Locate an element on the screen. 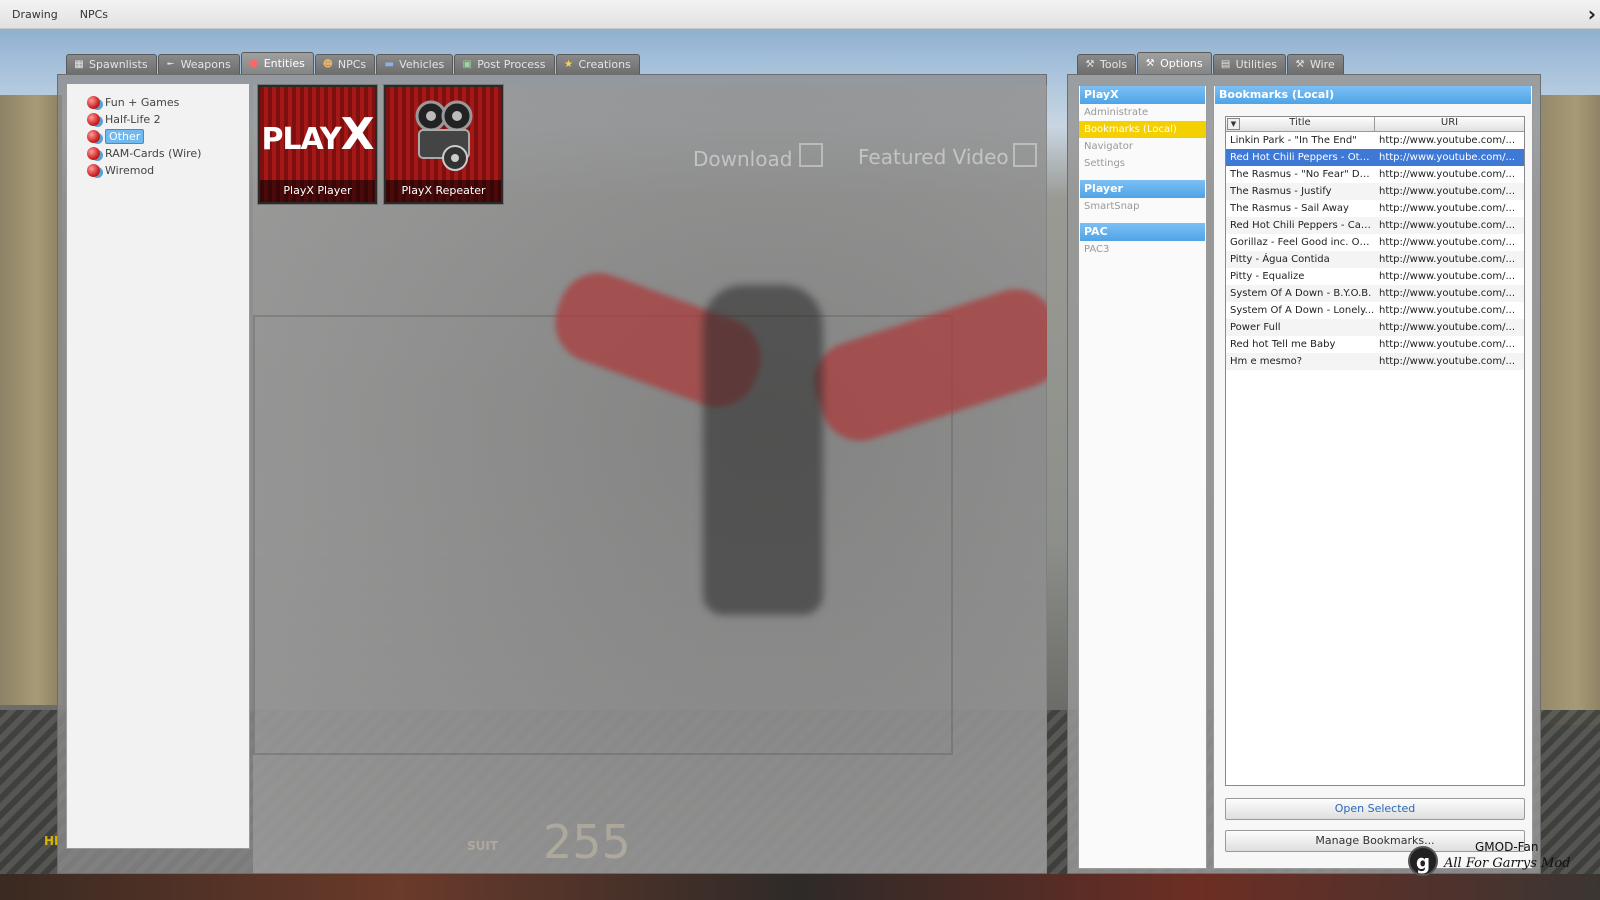 The height and width of the screenshot is (900, 1600). tab-npcs: ☻ NPCs is located at coordinates (345, 64).